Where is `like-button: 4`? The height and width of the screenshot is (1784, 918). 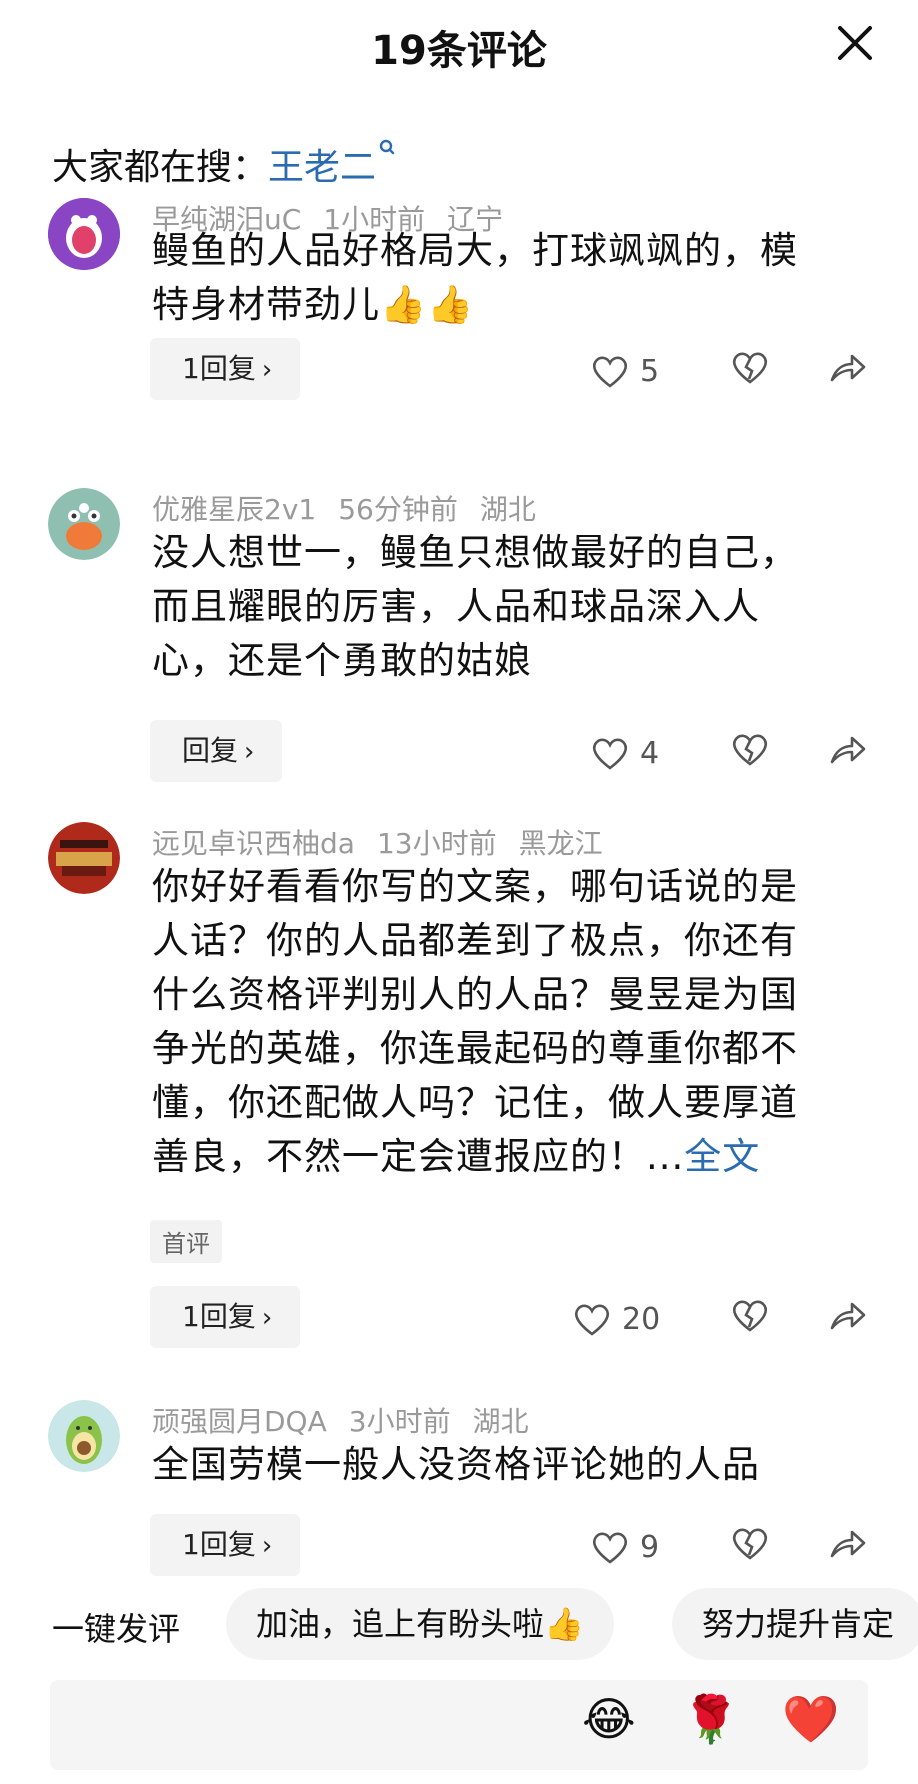
like-button: 4 is located at coordinates (624, 753).